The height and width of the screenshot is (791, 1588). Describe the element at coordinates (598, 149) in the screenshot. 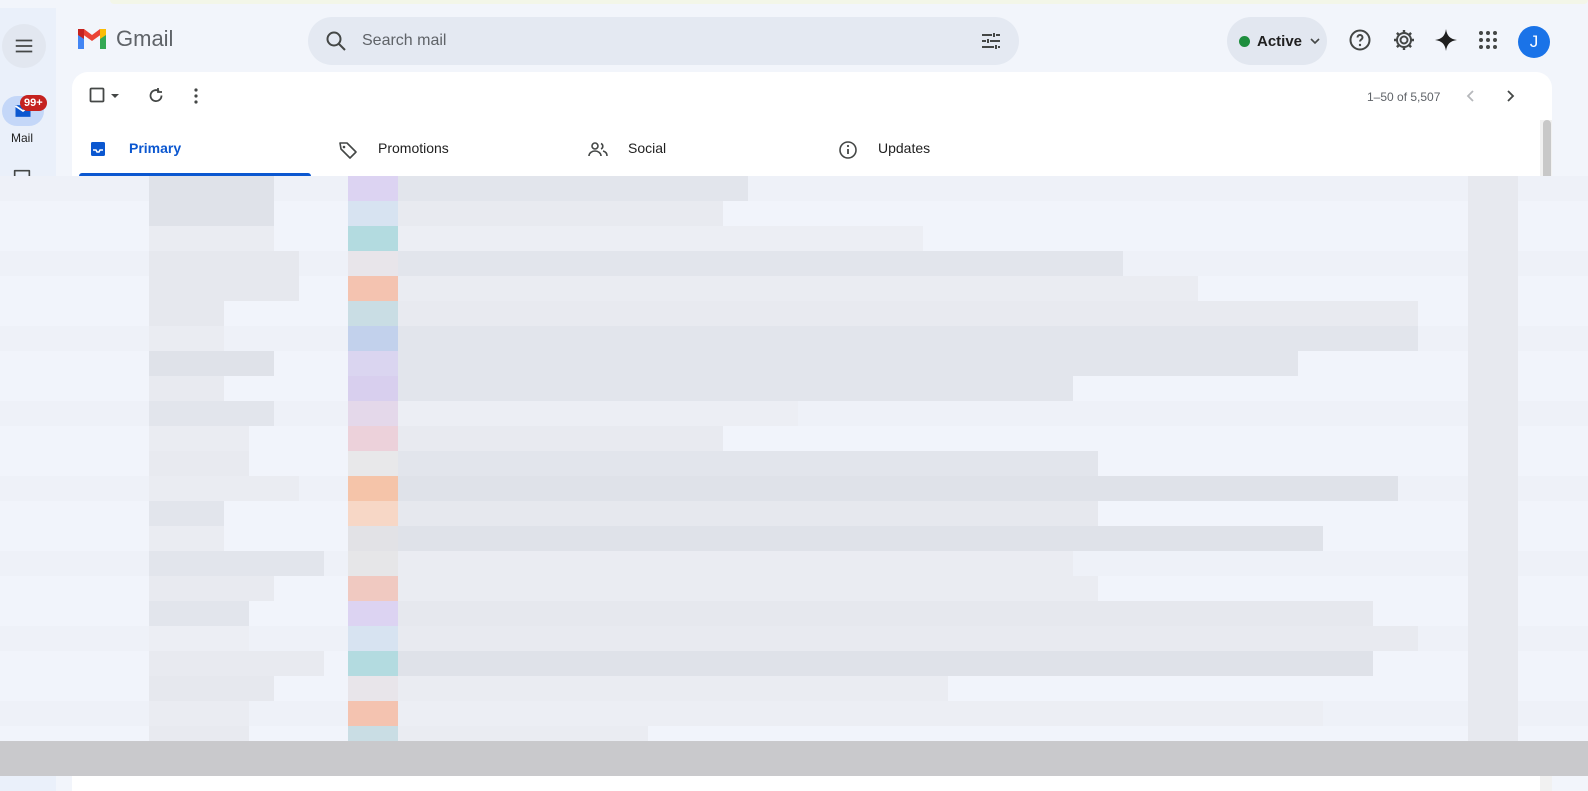

I see `people-icon` at that location.